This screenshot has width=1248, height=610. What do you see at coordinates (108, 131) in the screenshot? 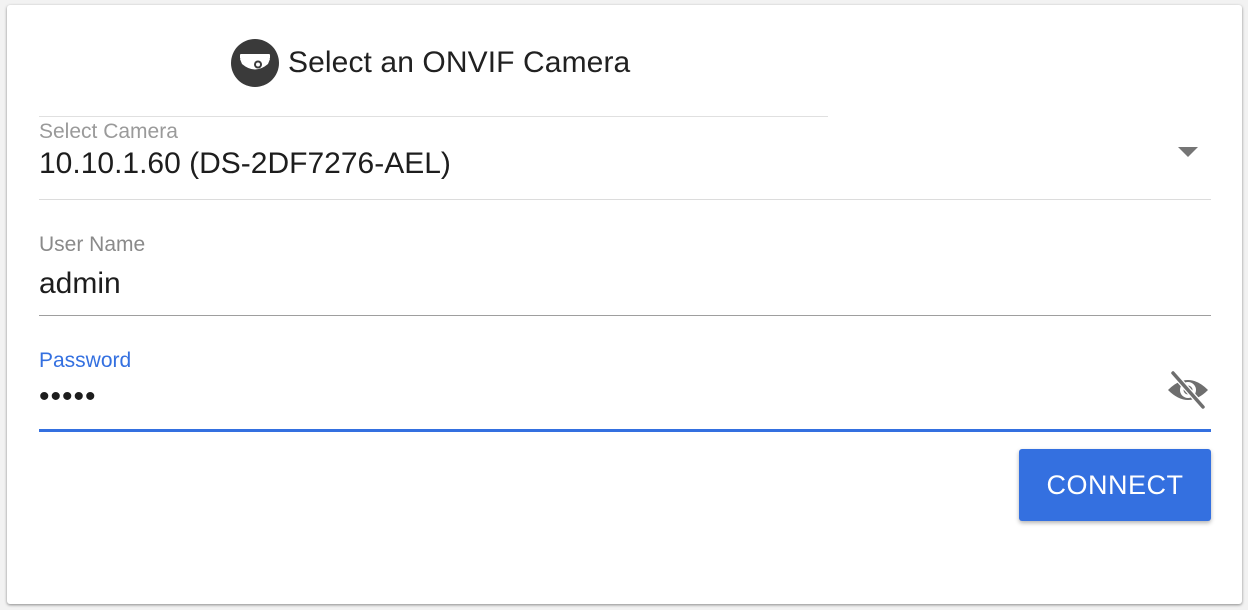
I see `camera-select-label: Select Camera` at bounding box center [108, 131].